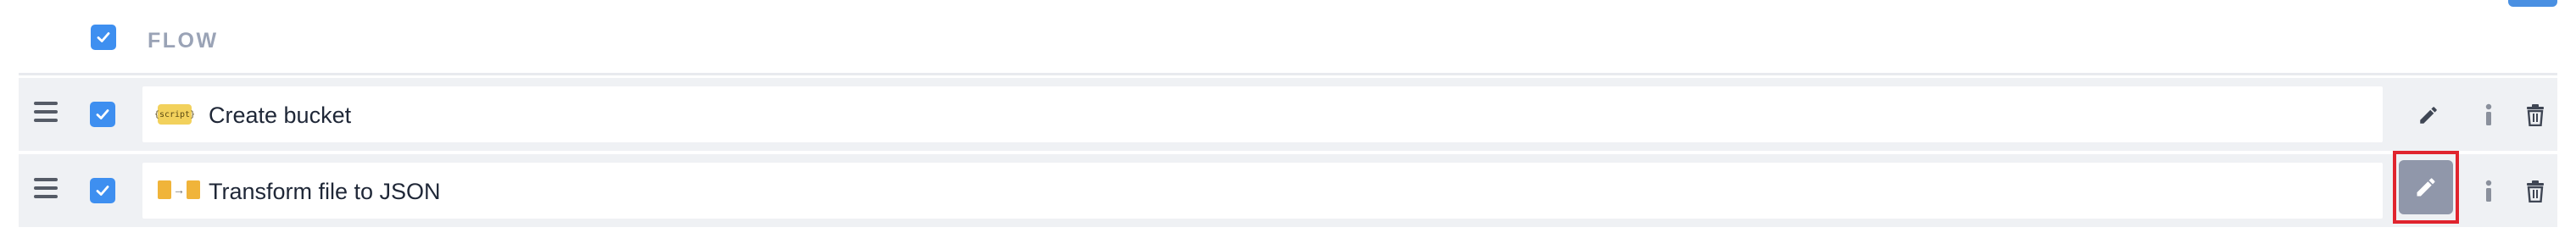  I want to click on task-label: Transform file to JSON, so click(325, 191).